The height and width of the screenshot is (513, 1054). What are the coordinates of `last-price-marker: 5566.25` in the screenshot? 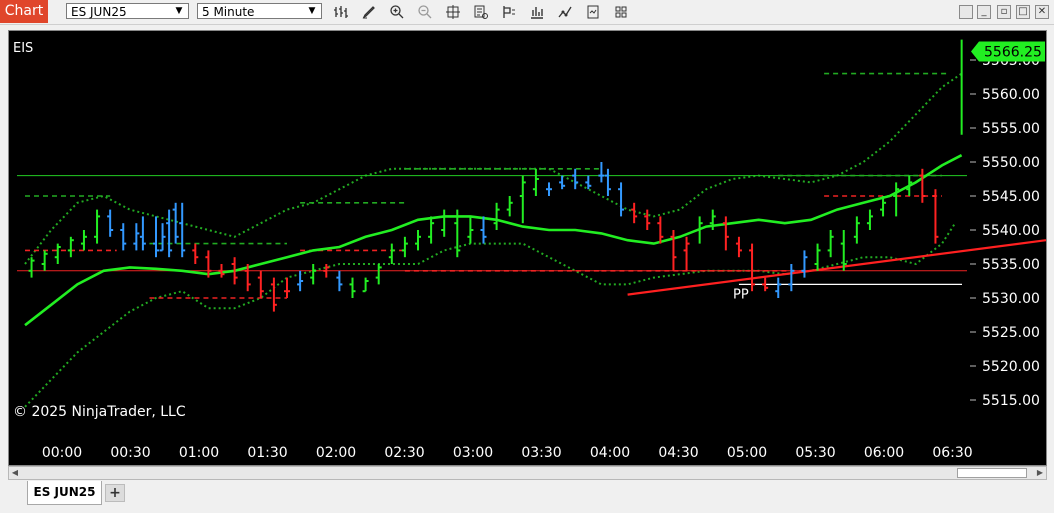 It's located at (1008, 51).